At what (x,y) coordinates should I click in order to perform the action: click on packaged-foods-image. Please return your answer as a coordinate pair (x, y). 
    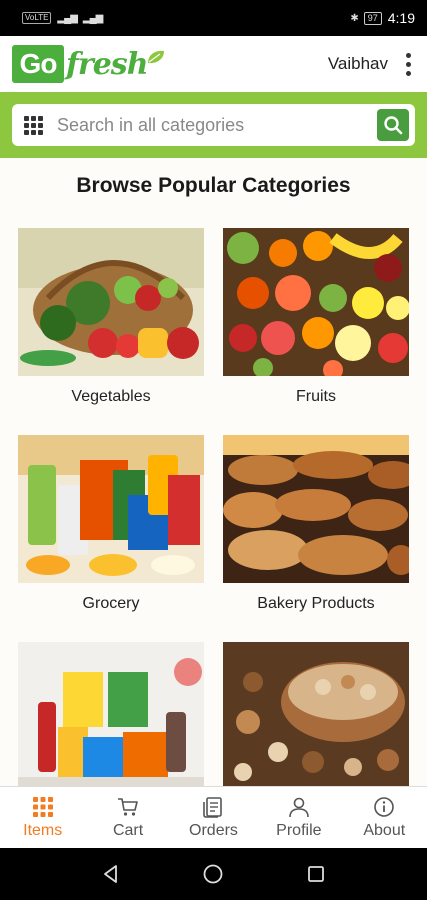
    Looking at the image, I should click on (111, 714).